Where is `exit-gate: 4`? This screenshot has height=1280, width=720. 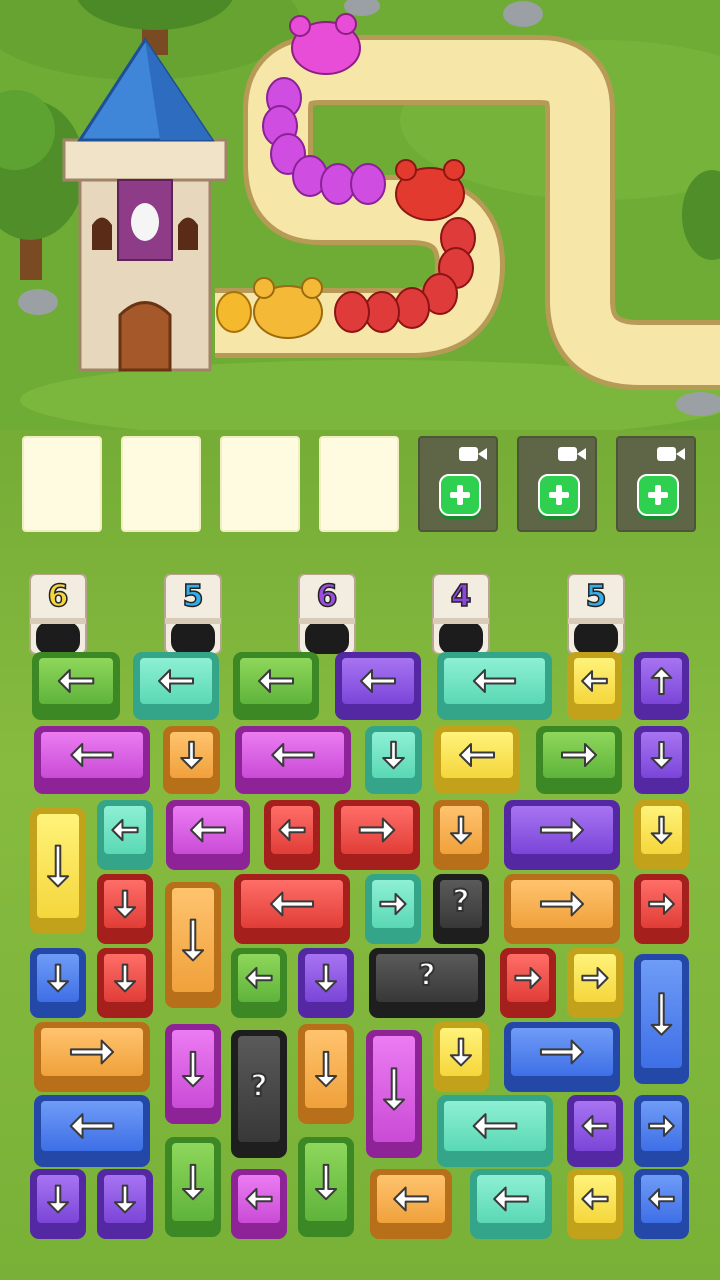 exit-gate: 4 is located at coordinates (461, 614).